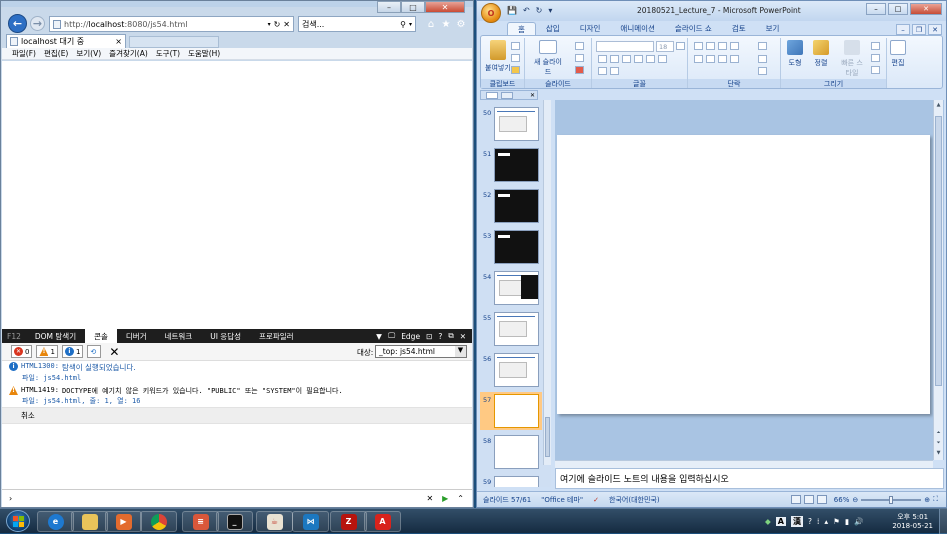 The height and width of the screenshot is (534, 947). I want to click on network-icon: ▮, so click(847, 521).